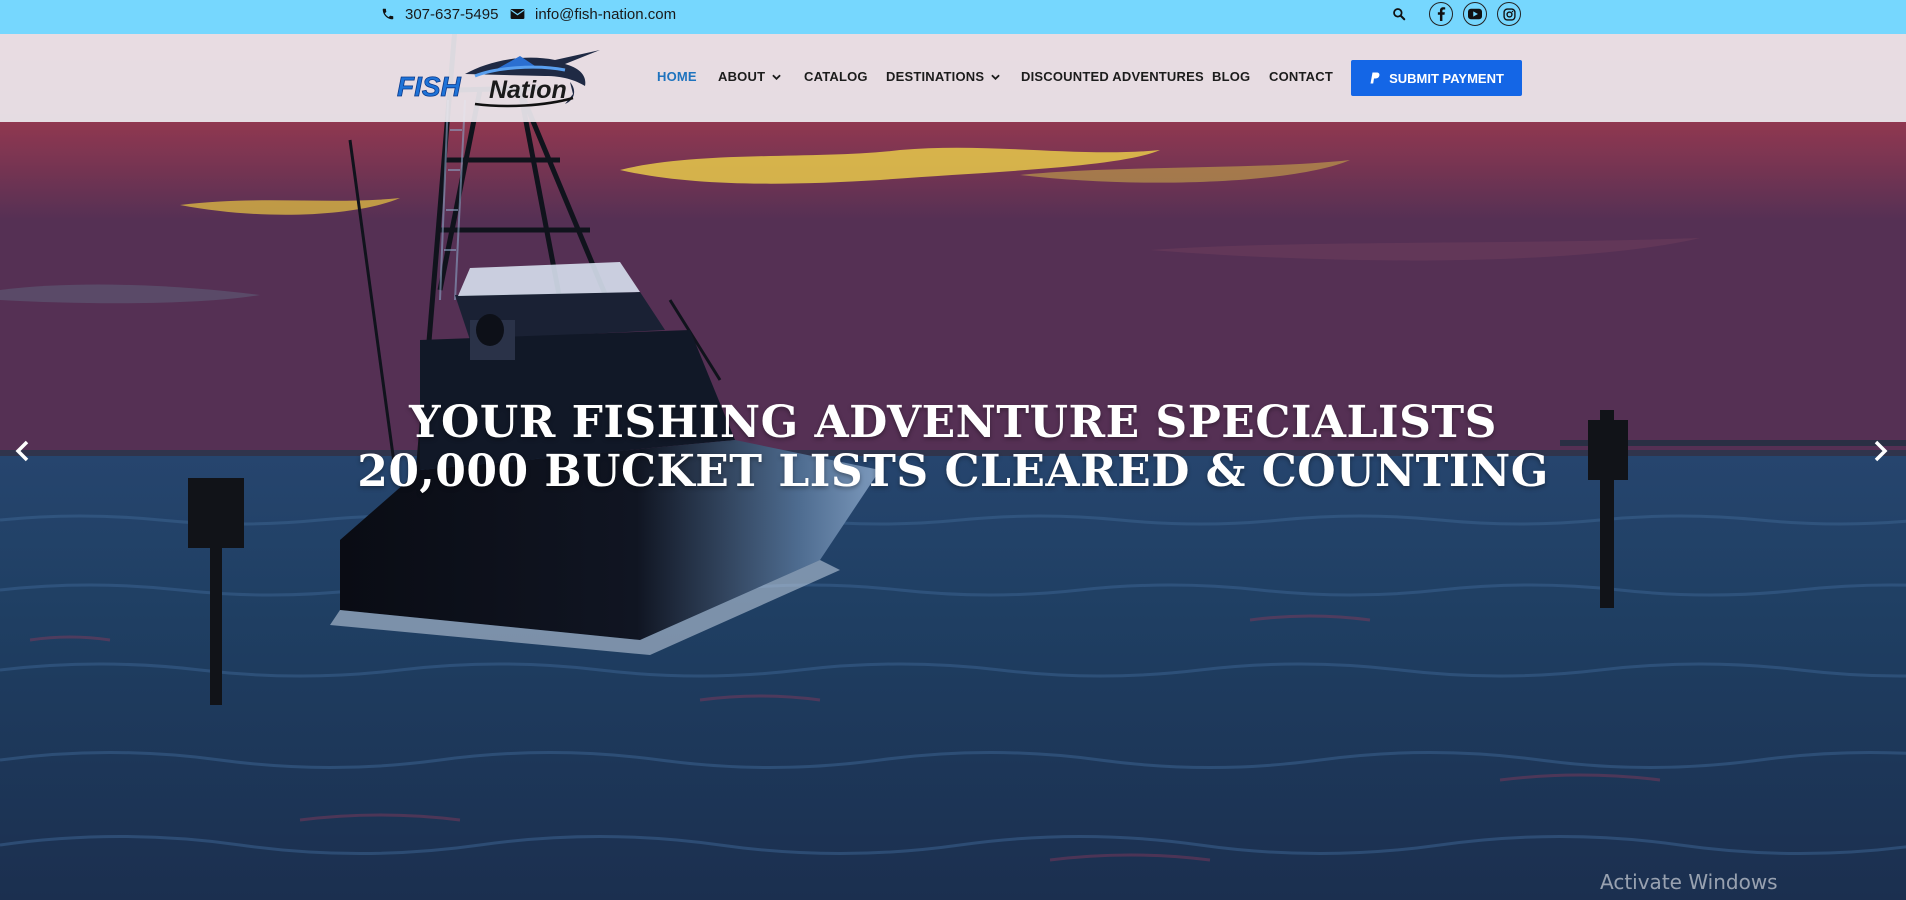 This screenshot has height=900, width=1906. I want to click on facebook-icon, so click(1441, 14).